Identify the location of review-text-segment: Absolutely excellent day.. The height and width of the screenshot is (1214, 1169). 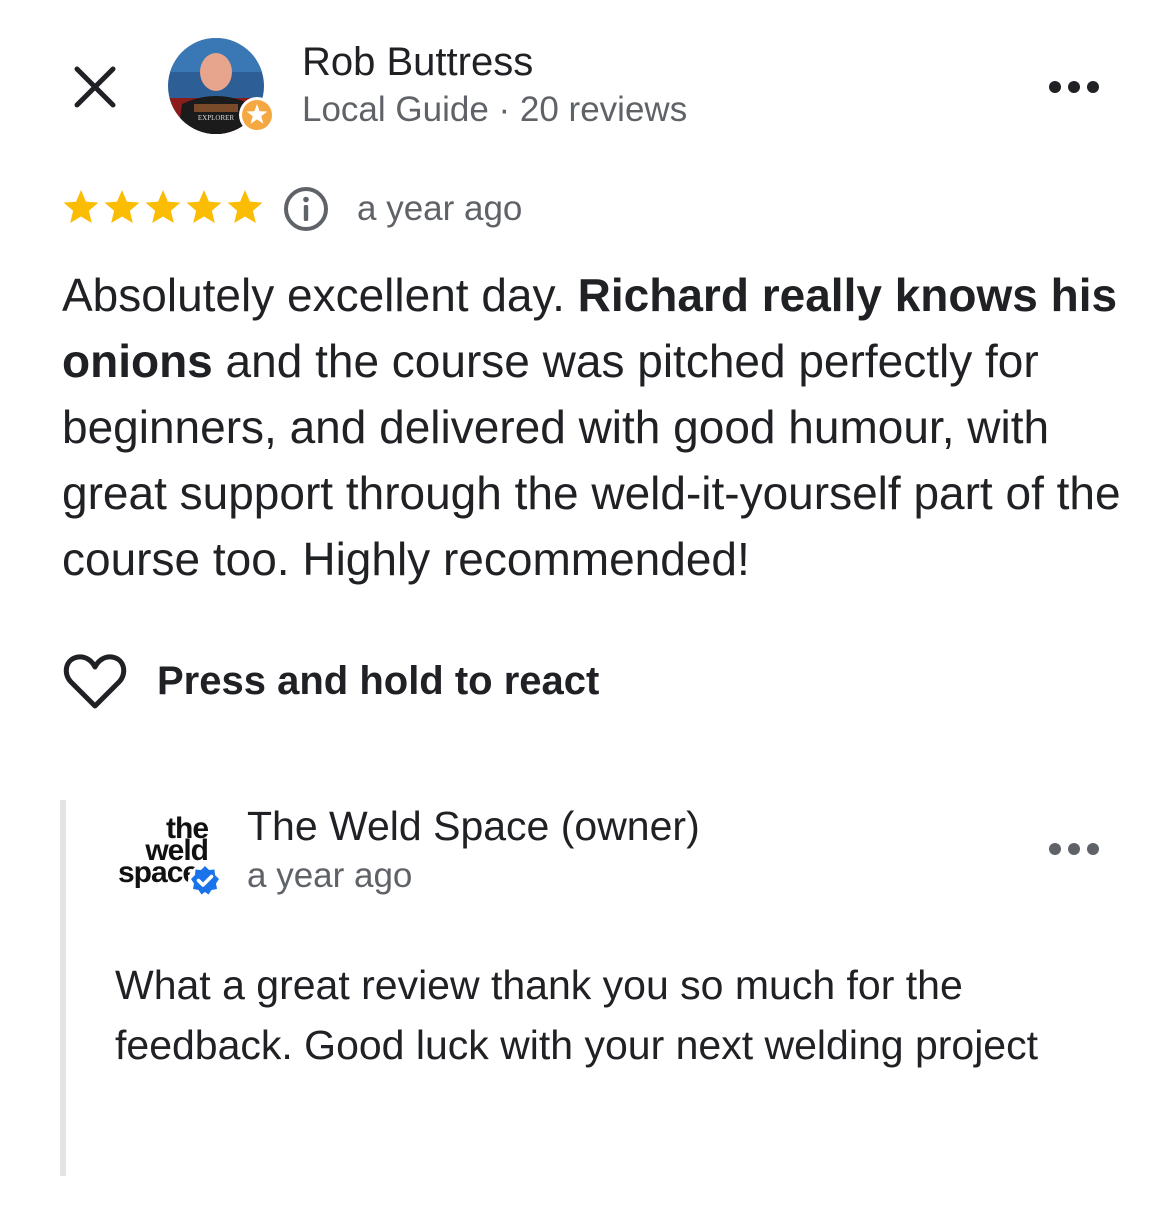
(320, 295).